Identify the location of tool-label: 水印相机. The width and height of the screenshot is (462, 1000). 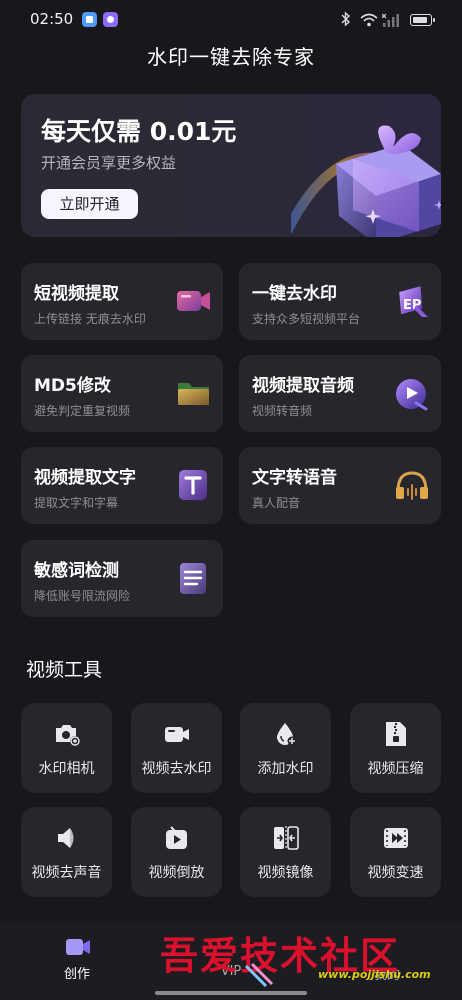
(66, 769).